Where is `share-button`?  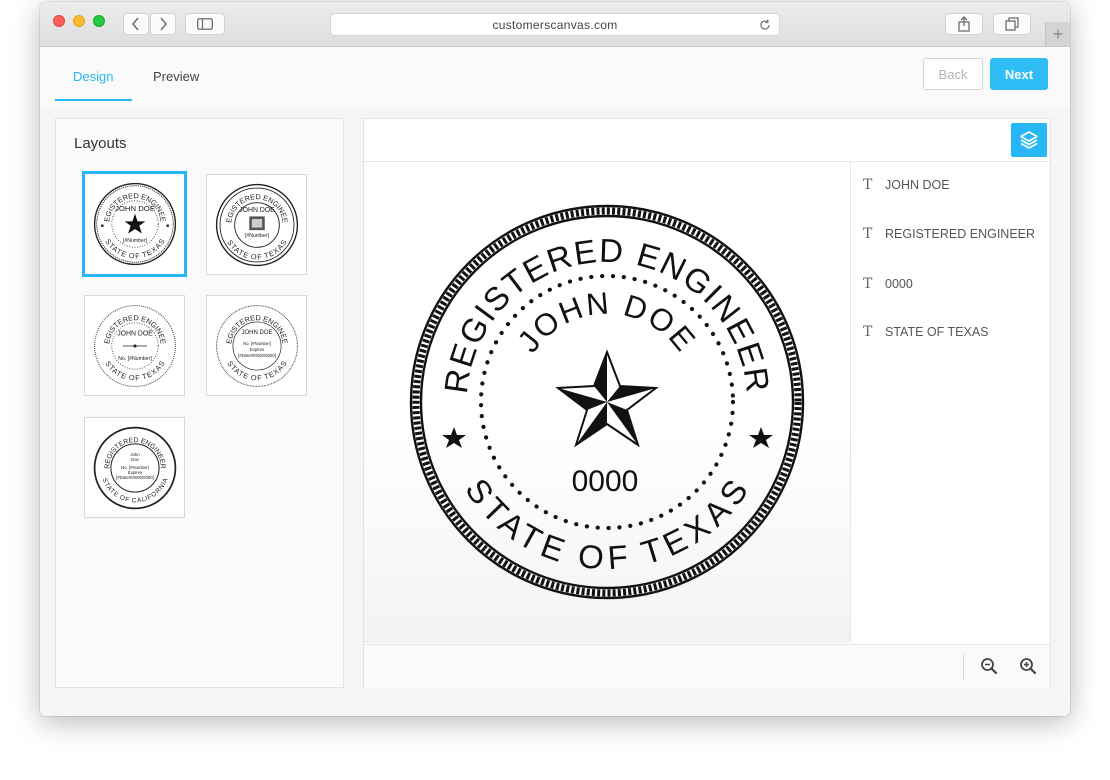
share-button is located at coordinates (964, 24).